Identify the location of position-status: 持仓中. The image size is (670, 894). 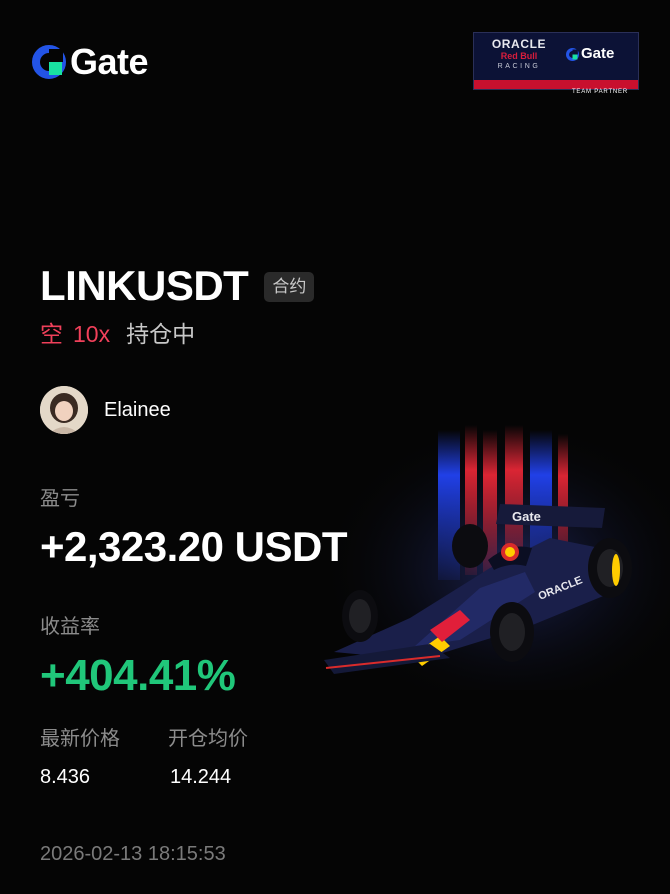
(161, 334).